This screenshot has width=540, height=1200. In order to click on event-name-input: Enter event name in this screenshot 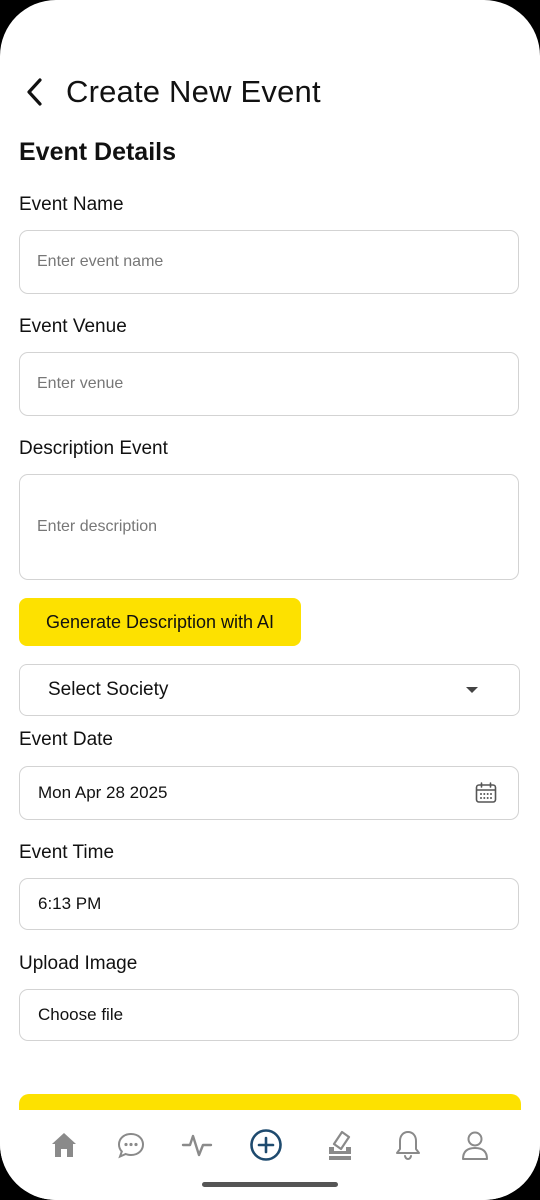, I will do `click(269, 262)`.